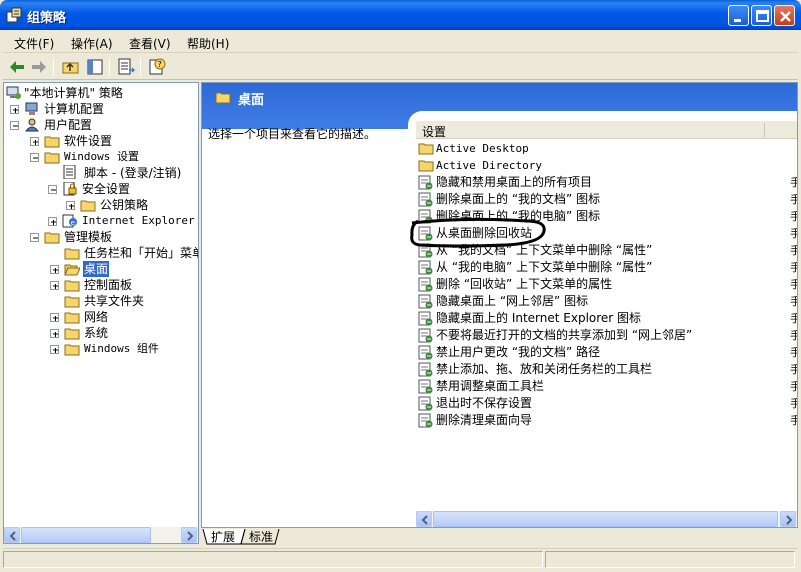 This screenshot has width=801, height=572. What do you see at coordinates (761, 15) in the screenshot?
I see `maximize-button` at bounding box center [761, 15].